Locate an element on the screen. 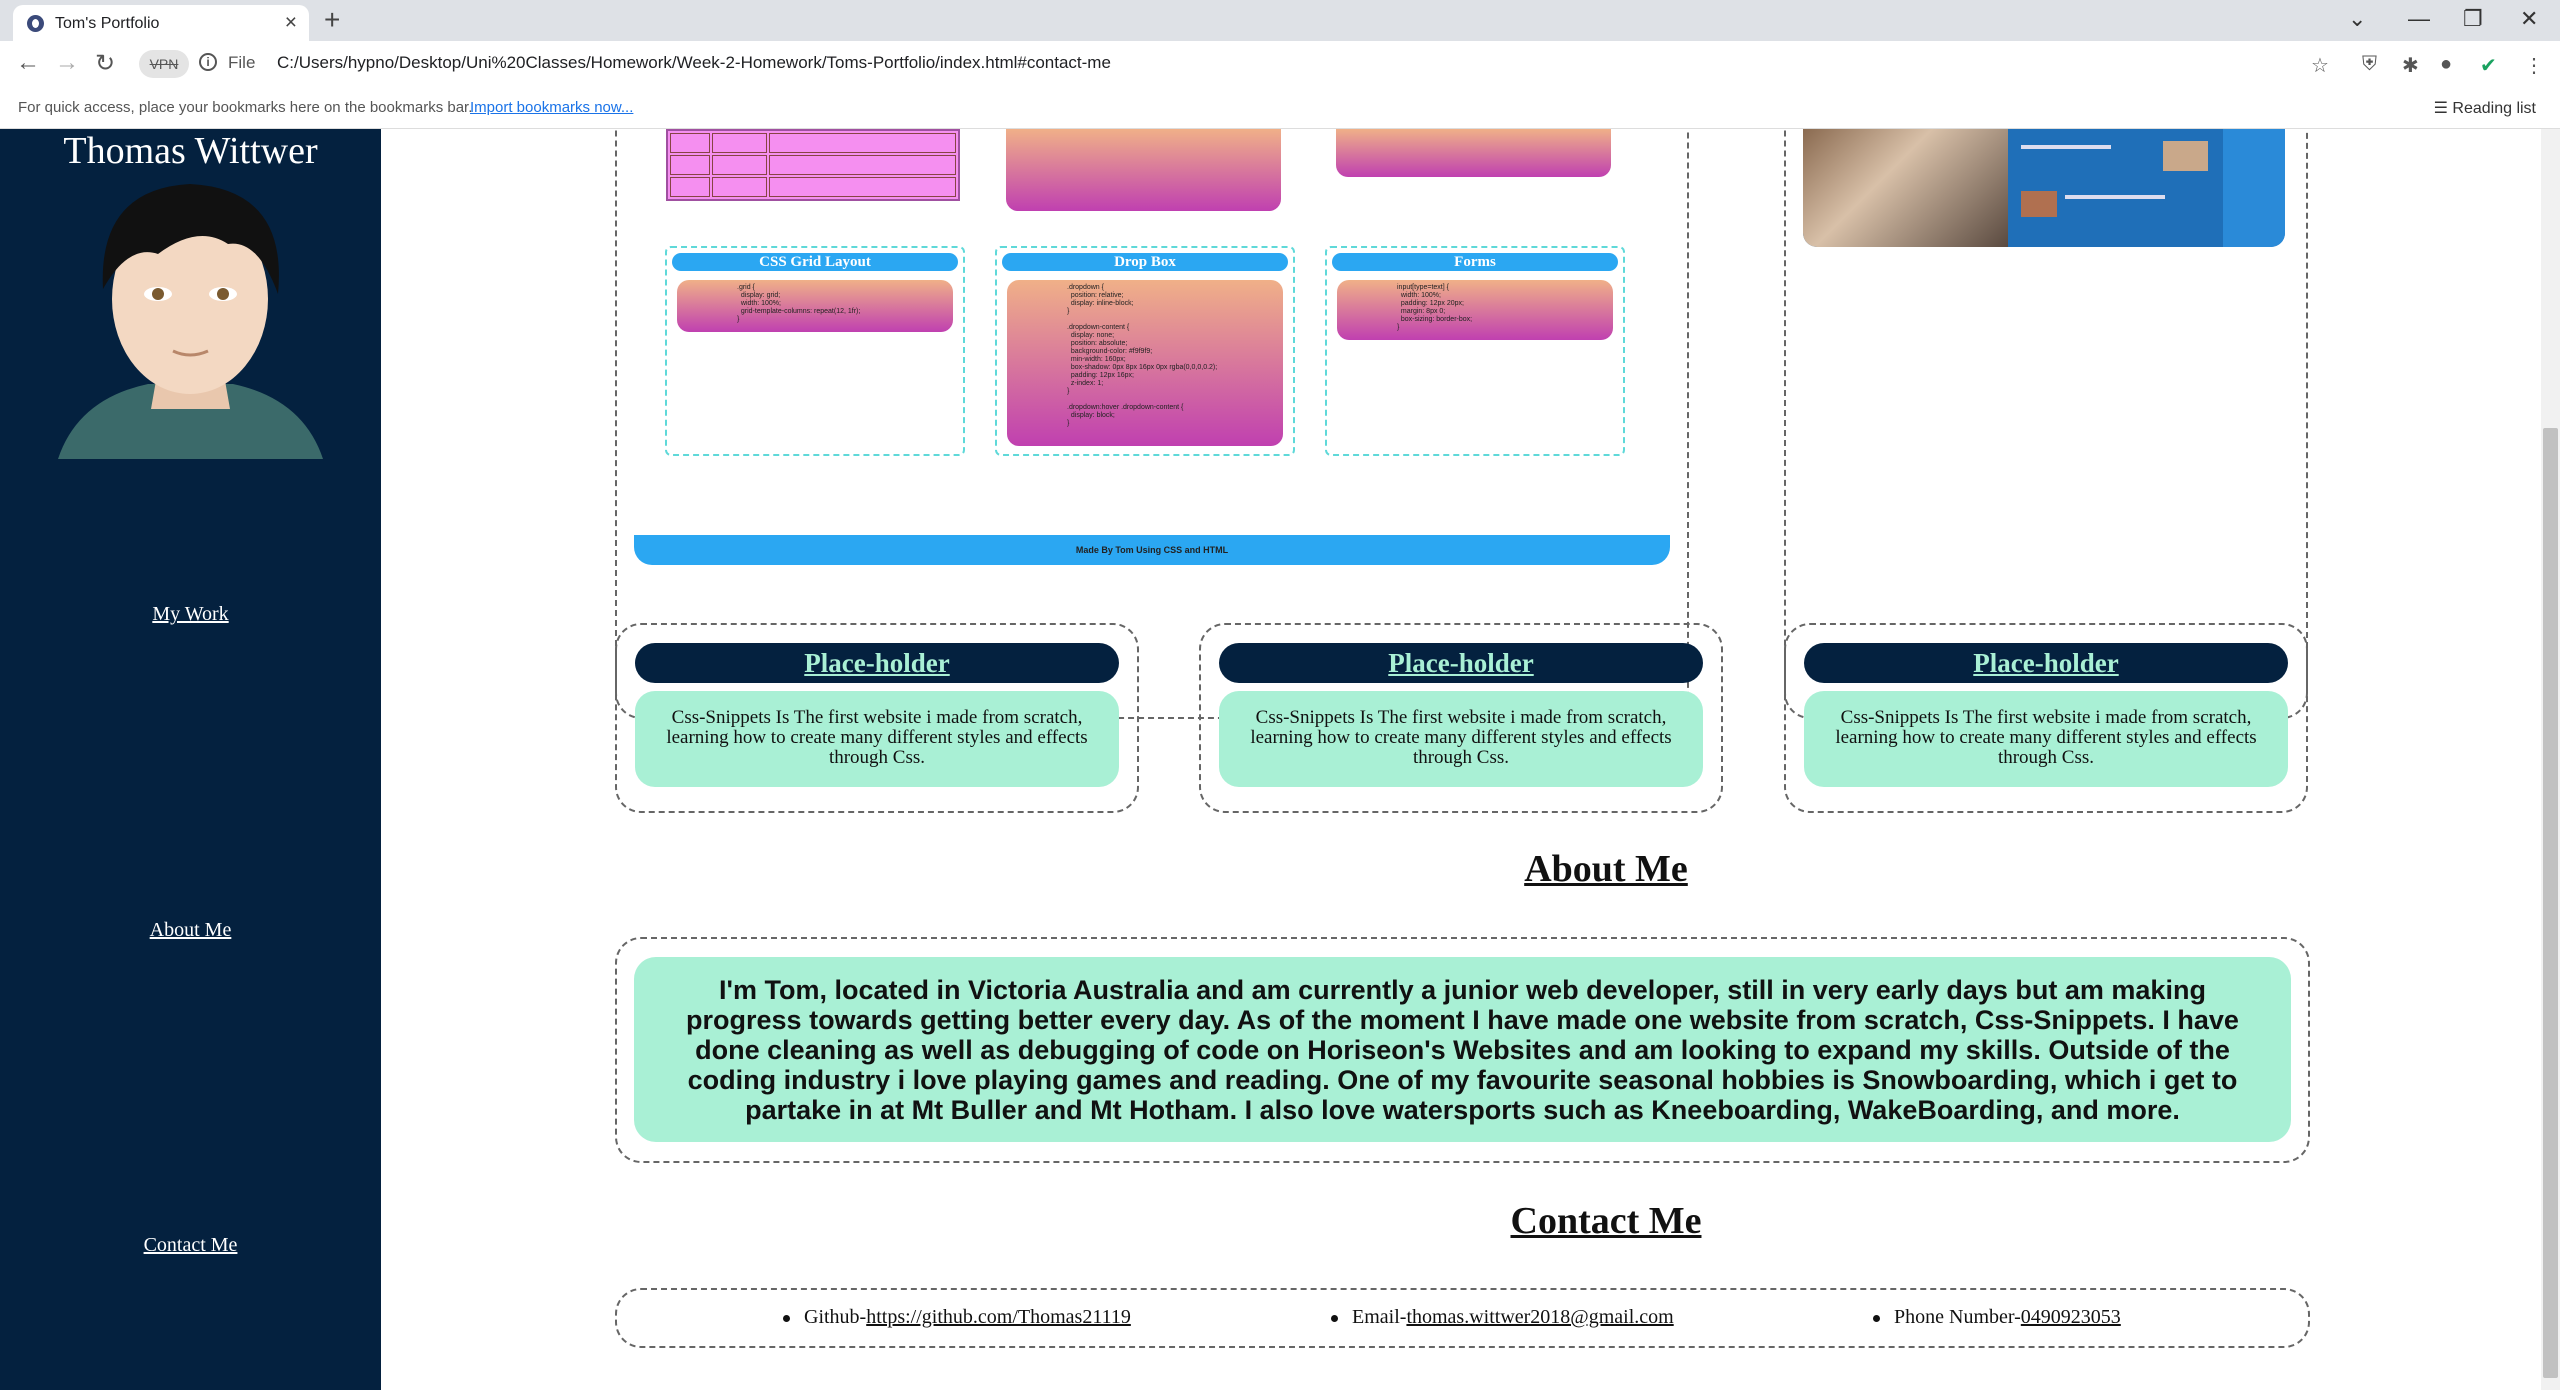 The image size is (2560, 1390). code-snippet-top-right is located at coordinates (1473, 153).